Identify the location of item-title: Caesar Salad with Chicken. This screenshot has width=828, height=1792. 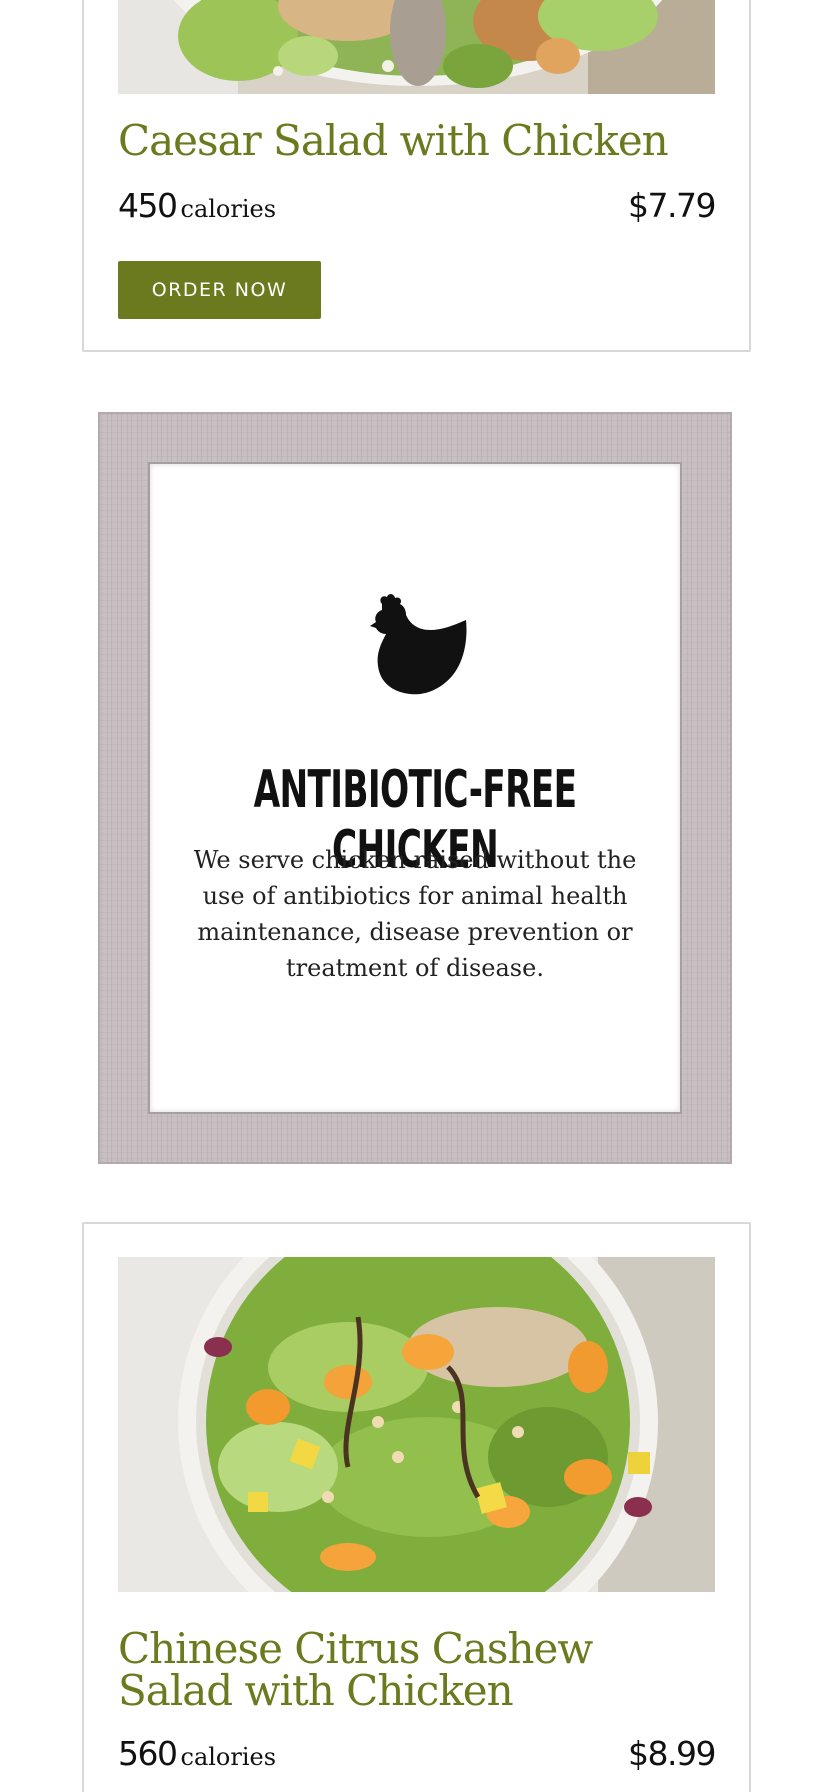
(418, 141).